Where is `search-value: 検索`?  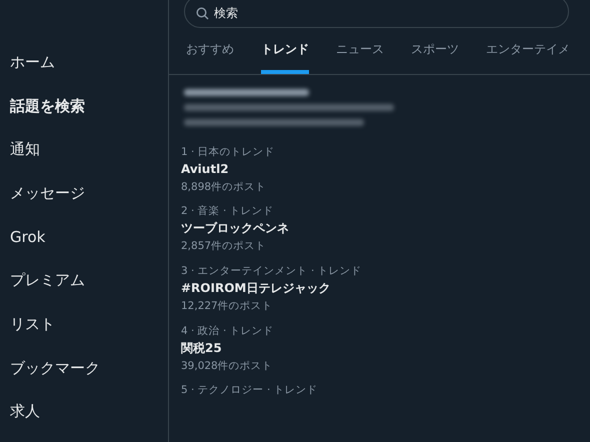
search-value: 検索 is located at coordinates (226, 13).